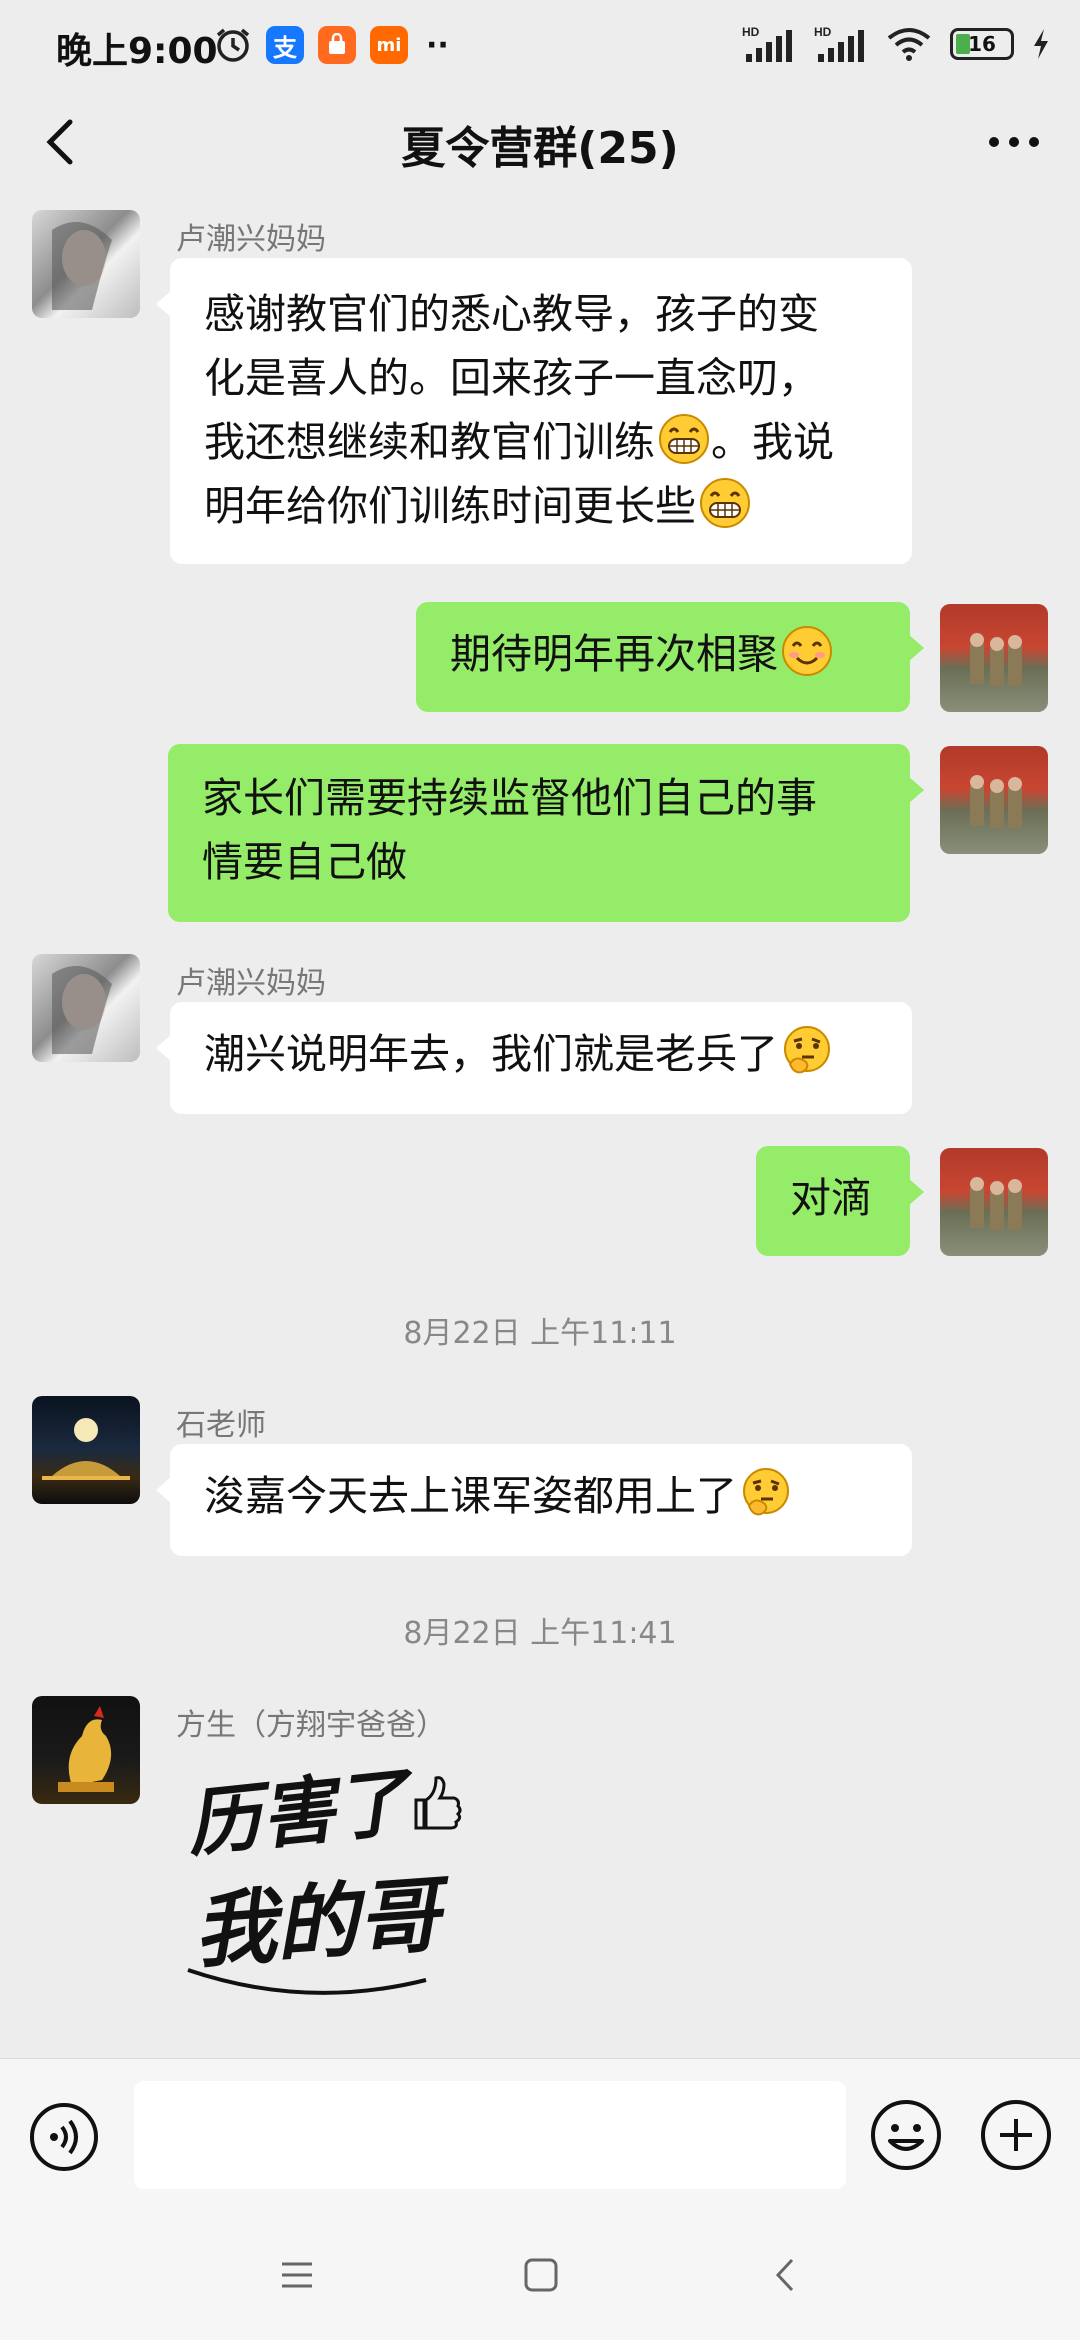 This screenshot has width=1080, height=2340. Describe the element at coordinates (137, 51) in the screenshot. I see `status-time: 晚上9:00` at that location.